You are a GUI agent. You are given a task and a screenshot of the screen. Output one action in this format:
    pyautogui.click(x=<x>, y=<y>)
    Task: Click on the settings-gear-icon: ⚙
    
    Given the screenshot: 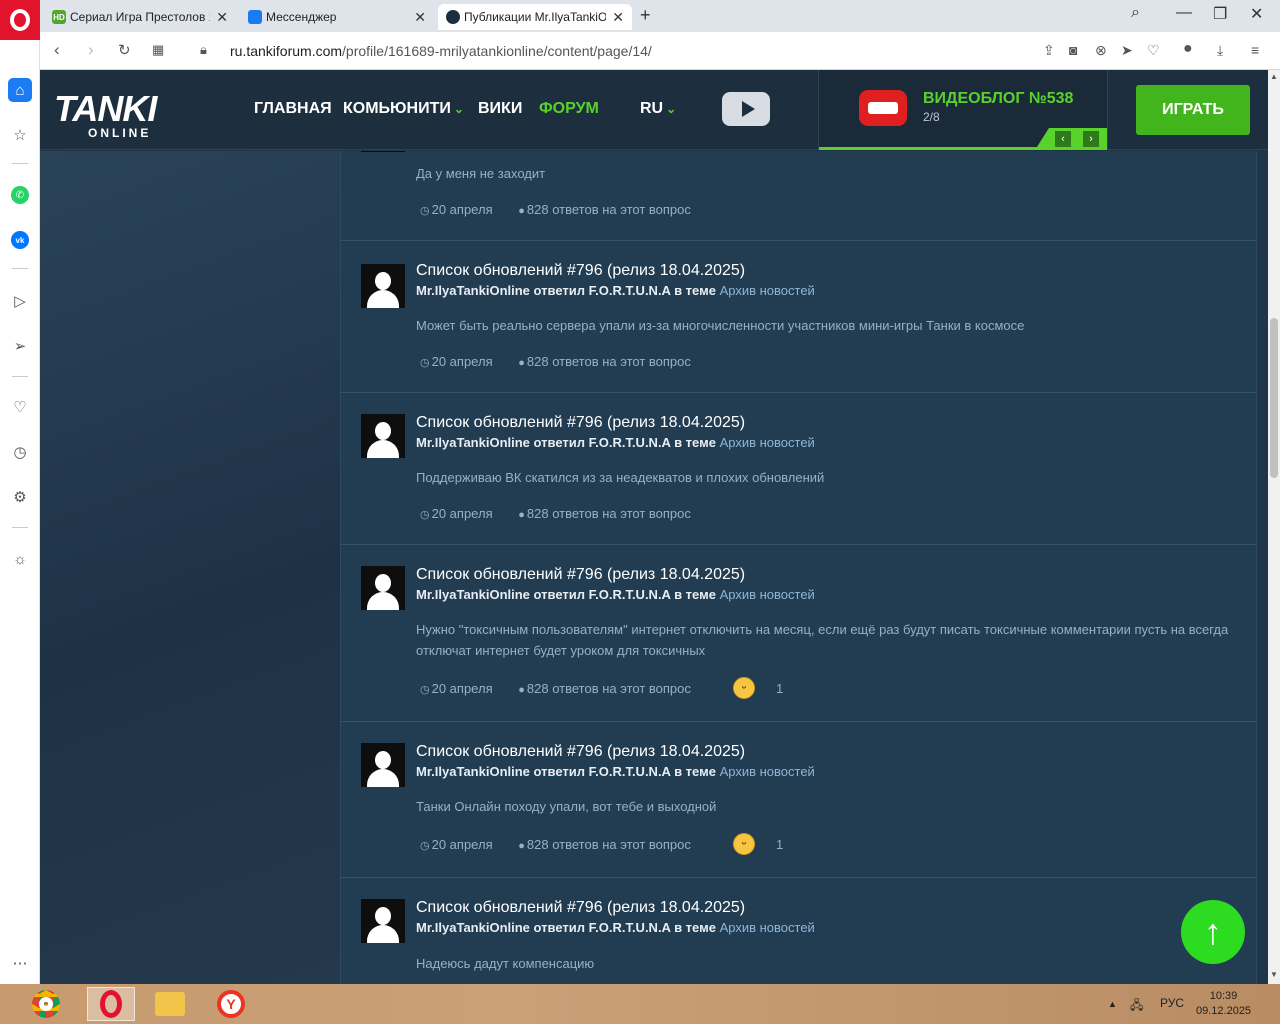 What is the action you would take?
    pyautogui.click(x=20, y=497)
    